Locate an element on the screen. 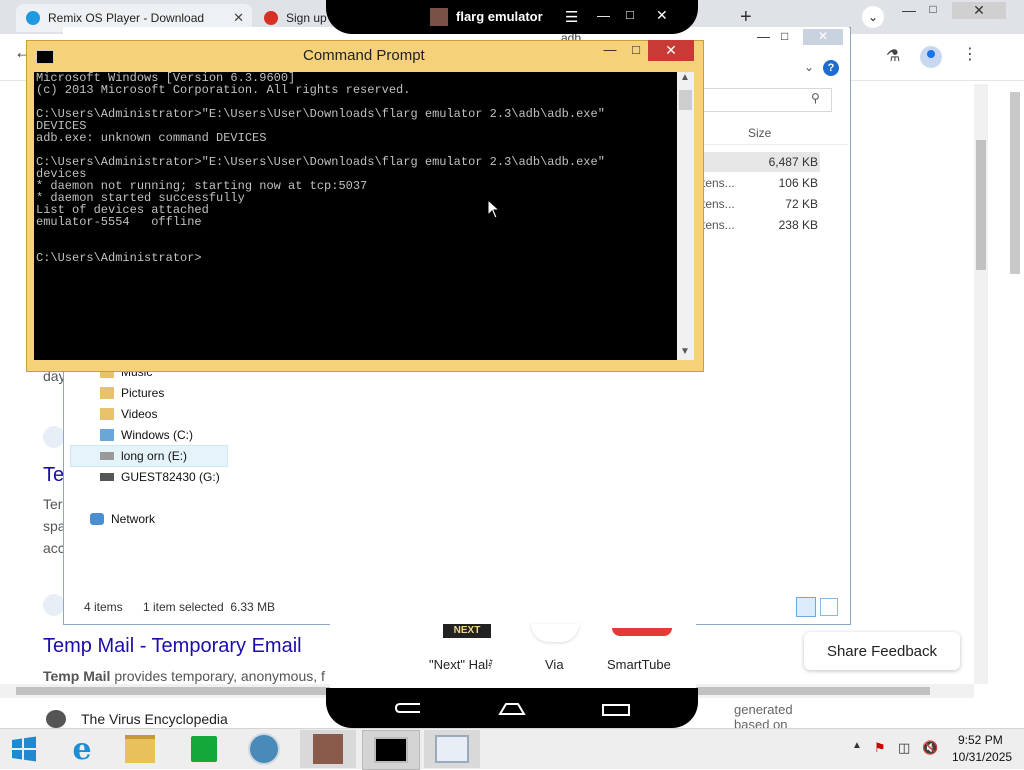 The height and width of the screenshot is (770, 1024). nav-label: Videos is located at coordinates (139, 414).